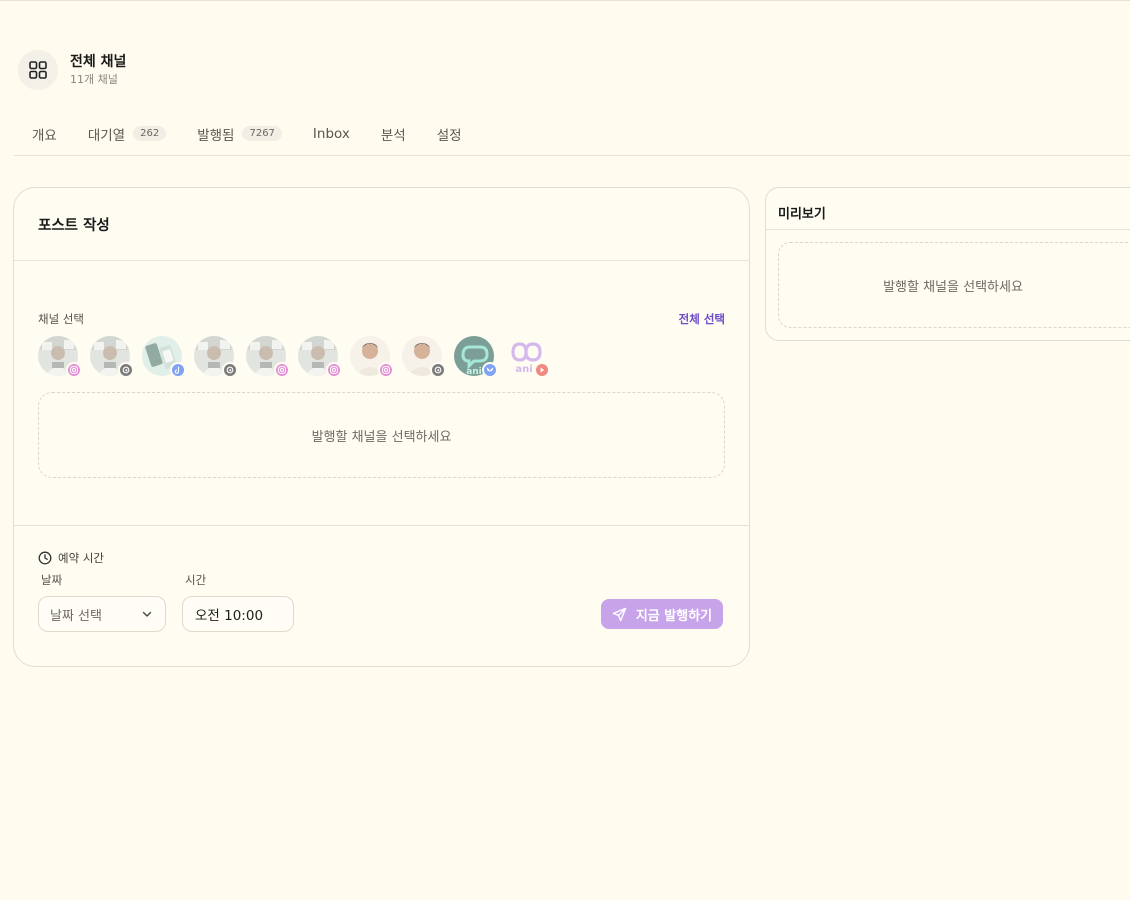 This screenshot has height=900, width=1130. Describe the element at coordinates (38, 70) in the screenshot. I see `grid-icon` at that location.